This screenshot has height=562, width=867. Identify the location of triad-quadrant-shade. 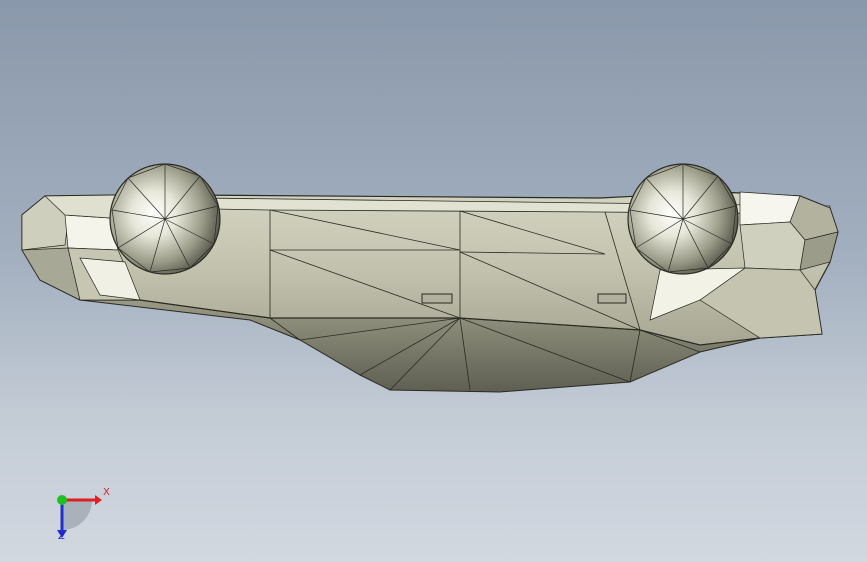
(77, 515).